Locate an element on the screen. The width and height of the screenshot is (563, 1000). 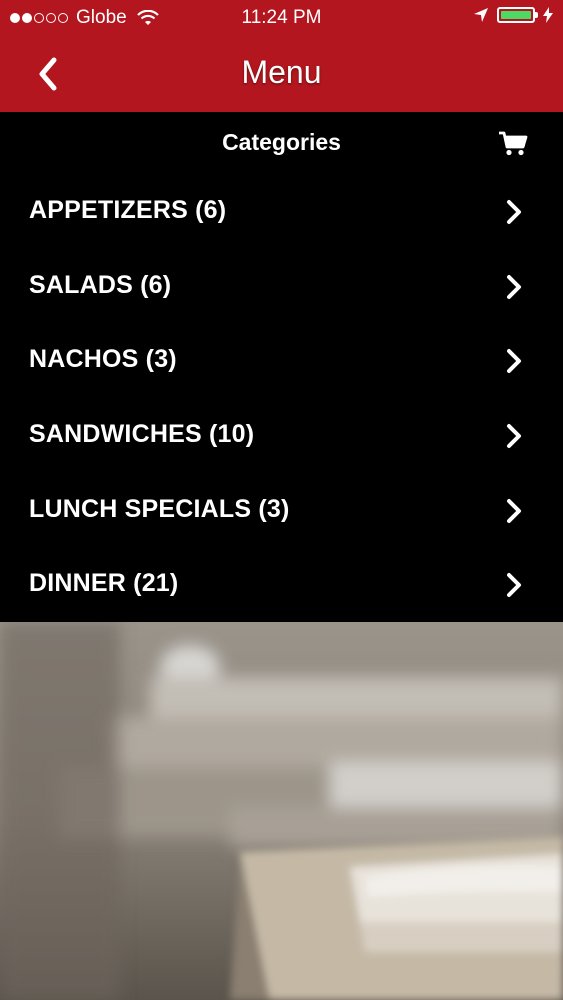
category-item-lunch-specials: LUNCH SPECIALS (3) is located at coordinates (281, 510).